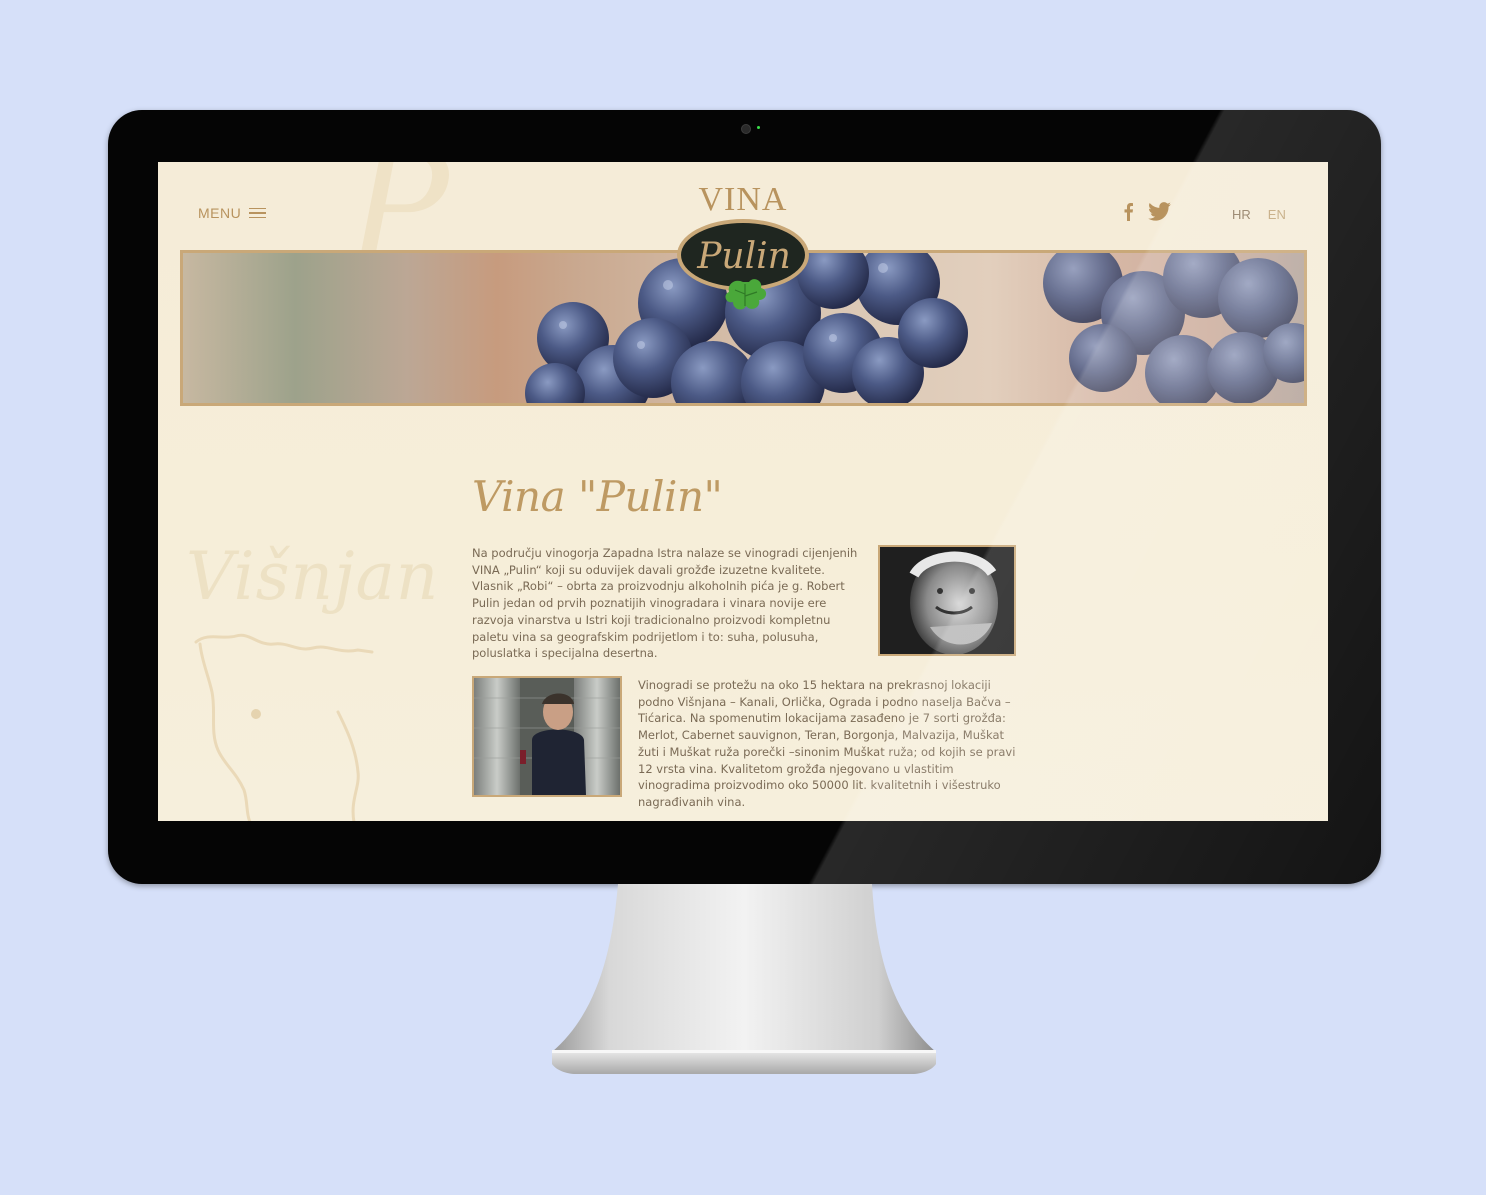 The height and width of the screenshot is (1195, 1486). What do you see at coordinates (1128, 211) in the screenshot?
I see `facebook-icon` at bounding box center [1128, 211].